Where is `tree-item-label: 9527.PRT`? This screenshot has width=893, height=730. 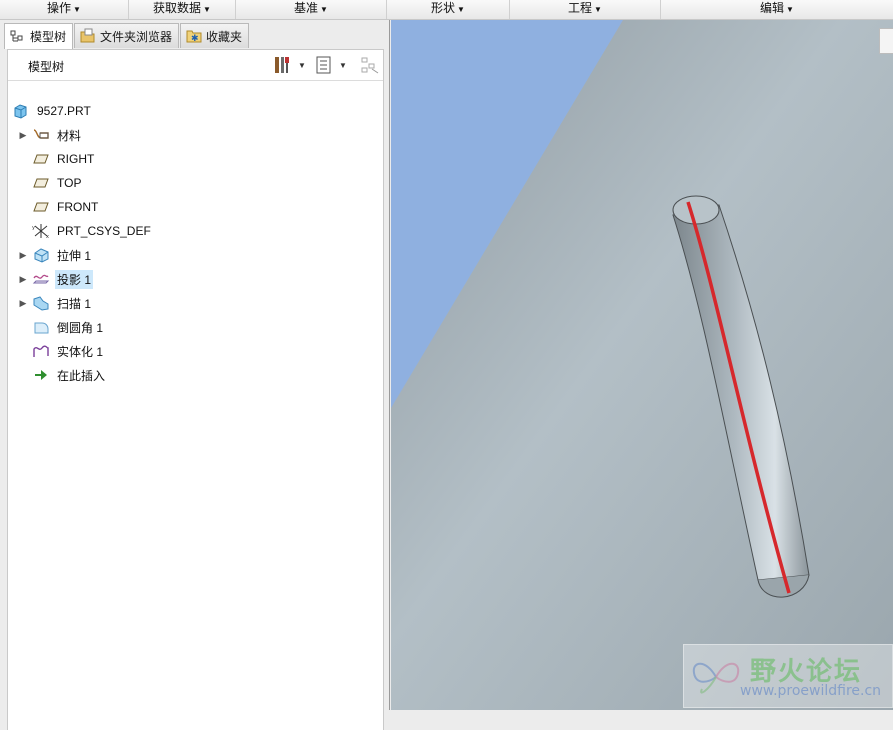
tree-item-label: 9527.PRT is located at coordinates (64, 111).